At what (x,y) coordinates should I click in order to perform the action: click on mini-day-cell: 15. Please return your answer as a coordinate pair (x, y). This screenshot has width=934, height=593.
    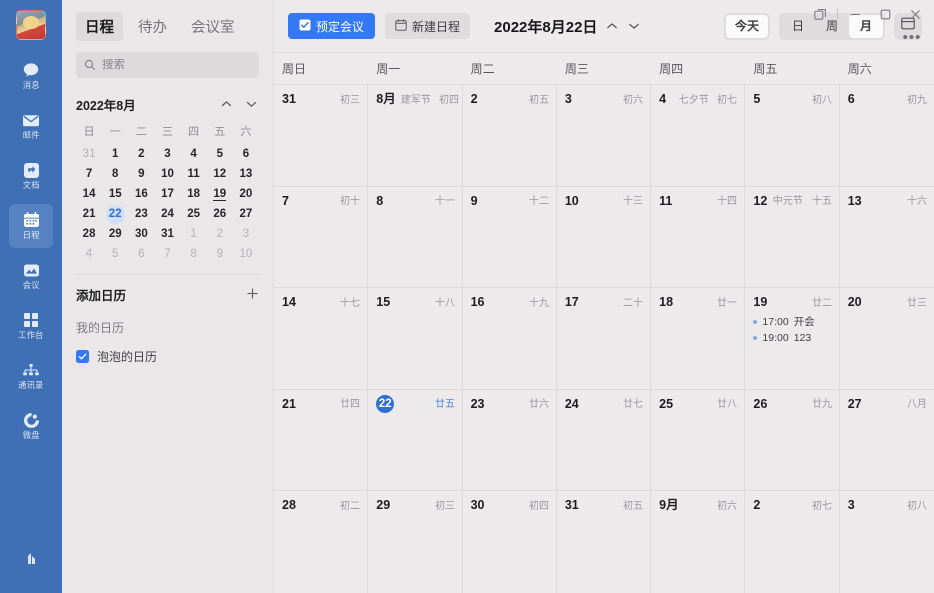
    Looking at the image, I should click on (115, 194).